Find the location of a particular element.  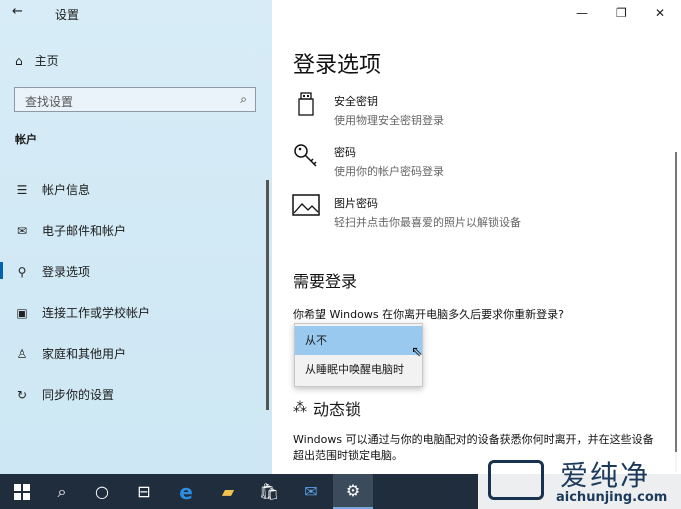

search-input: 查找设置 ⌕ is located at coordinates (135, 99).